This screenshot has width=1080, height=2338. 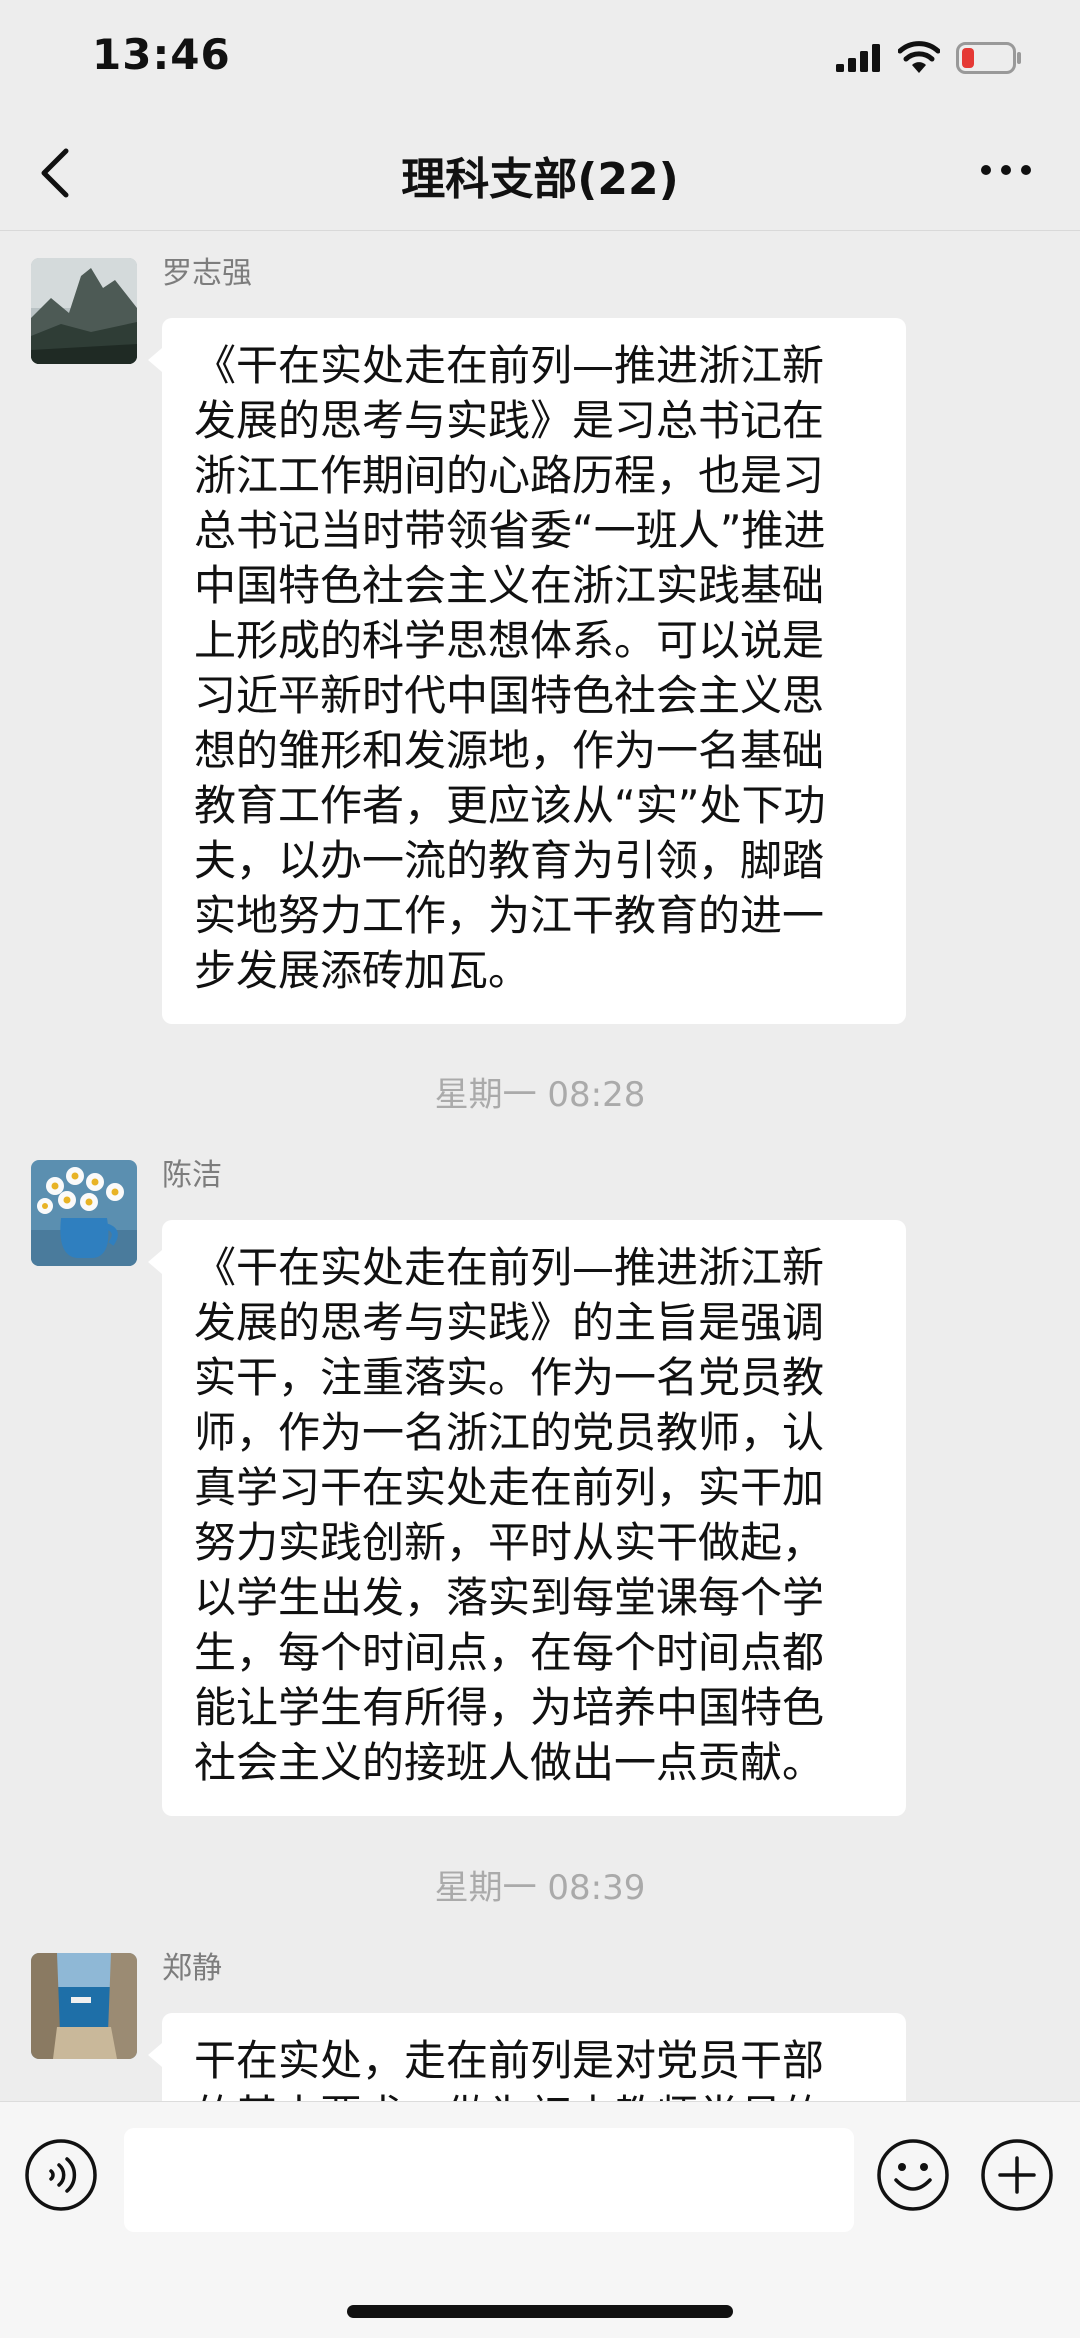 What do you see at coordinates (192, 1968) in the screenshot?
I see `sender-name: 郑静` at bounding box center [192, 1968].